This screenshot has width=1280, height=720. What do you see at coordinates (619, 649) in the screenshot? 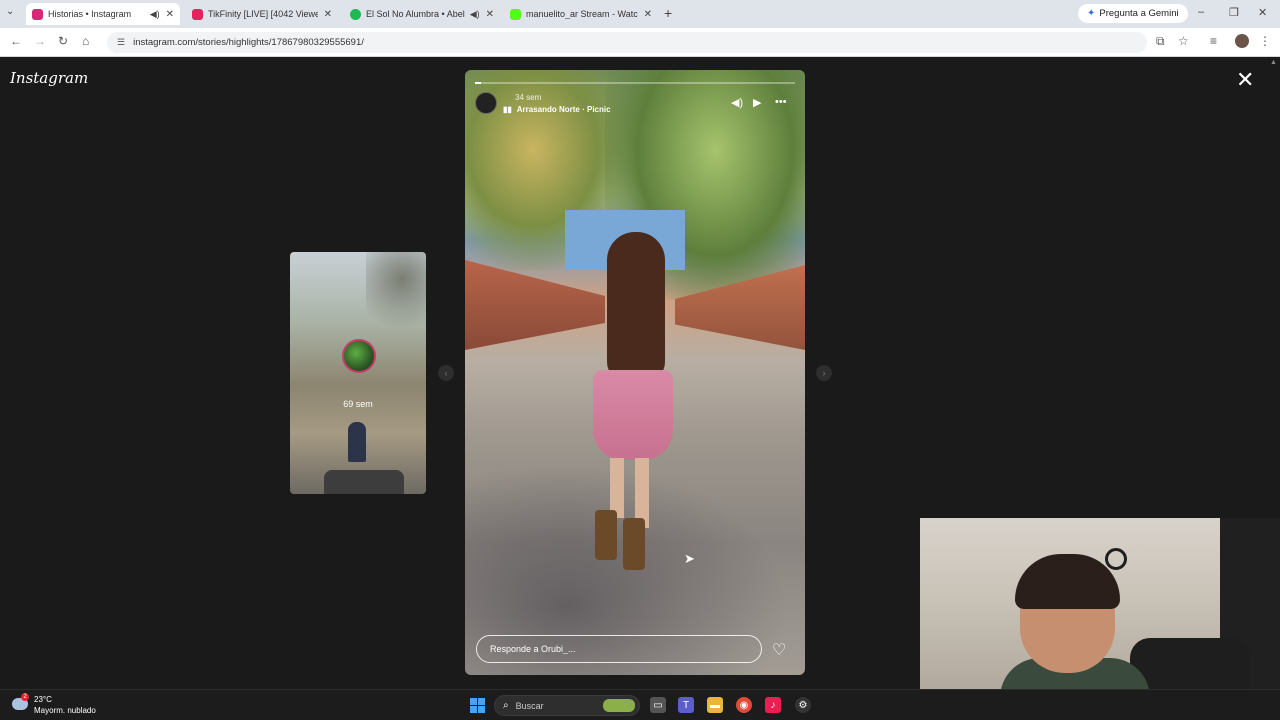
I see `reply-input` at bounding box center [619, 649].